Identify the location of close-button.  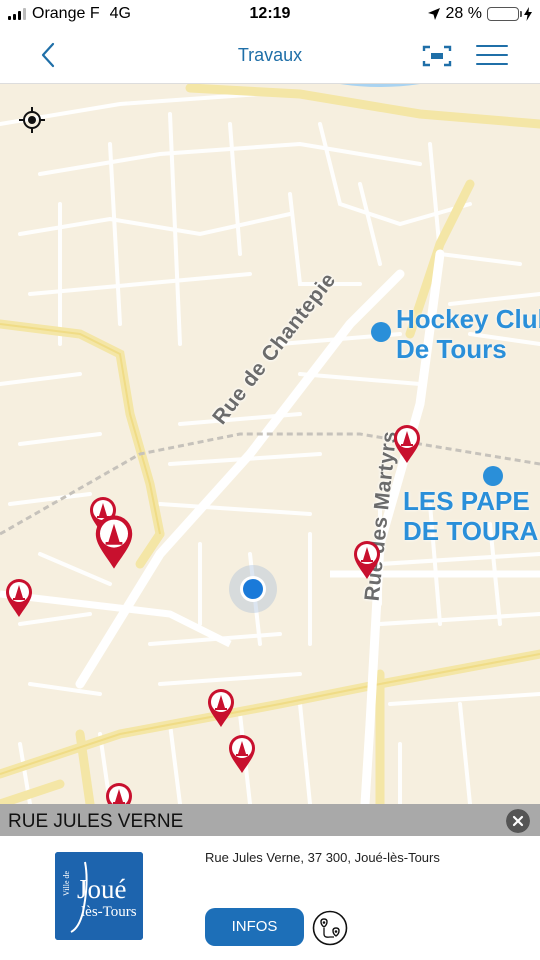
(518, 821).